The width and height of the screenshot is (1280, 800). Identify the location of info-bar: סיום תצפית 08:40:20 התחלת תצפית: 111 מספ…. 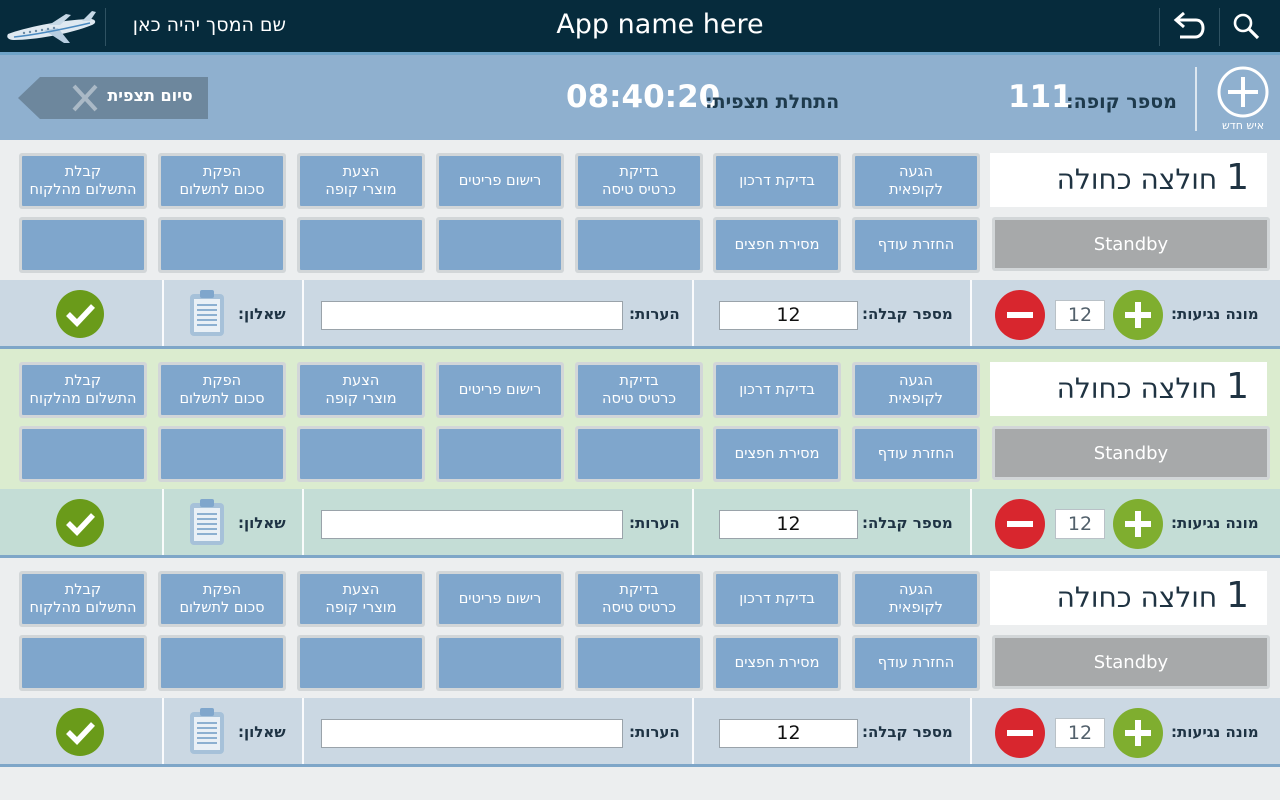
(640, 97).